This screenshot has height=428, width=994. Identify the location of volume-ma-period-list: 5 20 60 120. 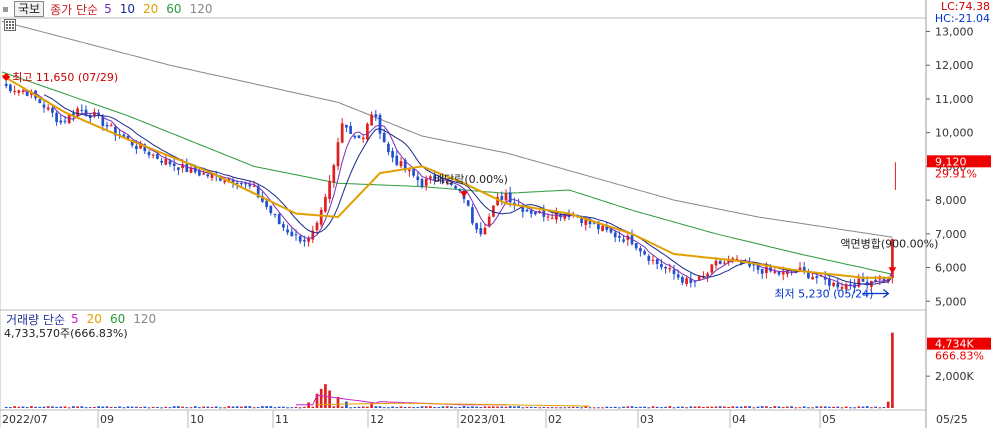
(113, 319).